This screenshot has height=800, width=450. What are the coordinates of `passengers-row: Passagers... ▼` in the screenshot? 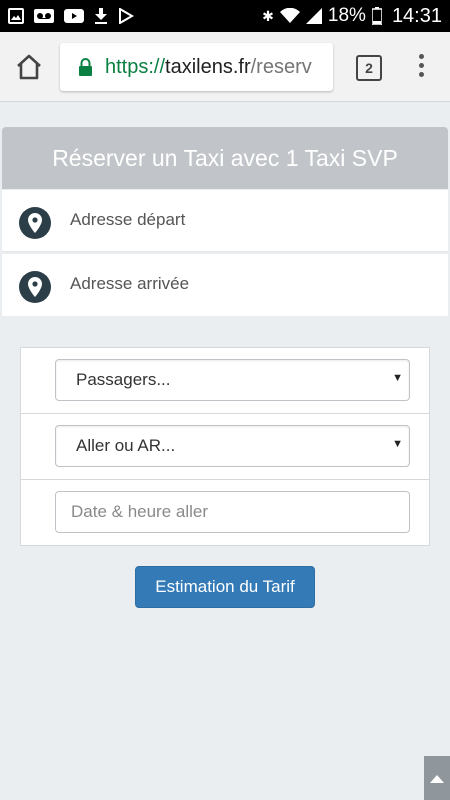 It's located at (225, 381).